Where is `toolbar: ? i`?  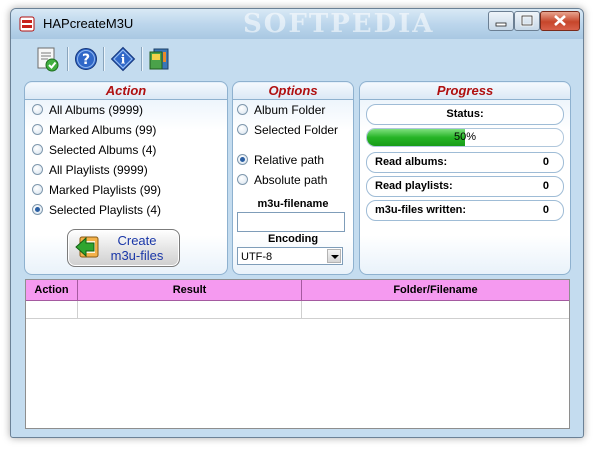 toolbar: ? i is located at coordinates (297, 58).